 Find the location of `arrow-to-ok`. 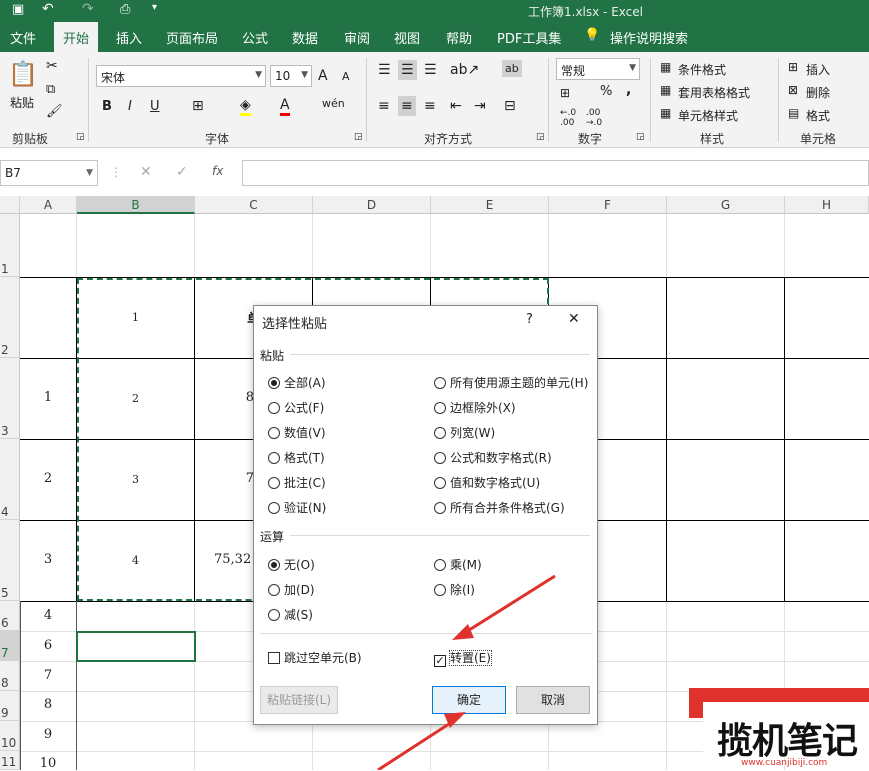

arrow-to-ok is located at coordinates (415, 745).